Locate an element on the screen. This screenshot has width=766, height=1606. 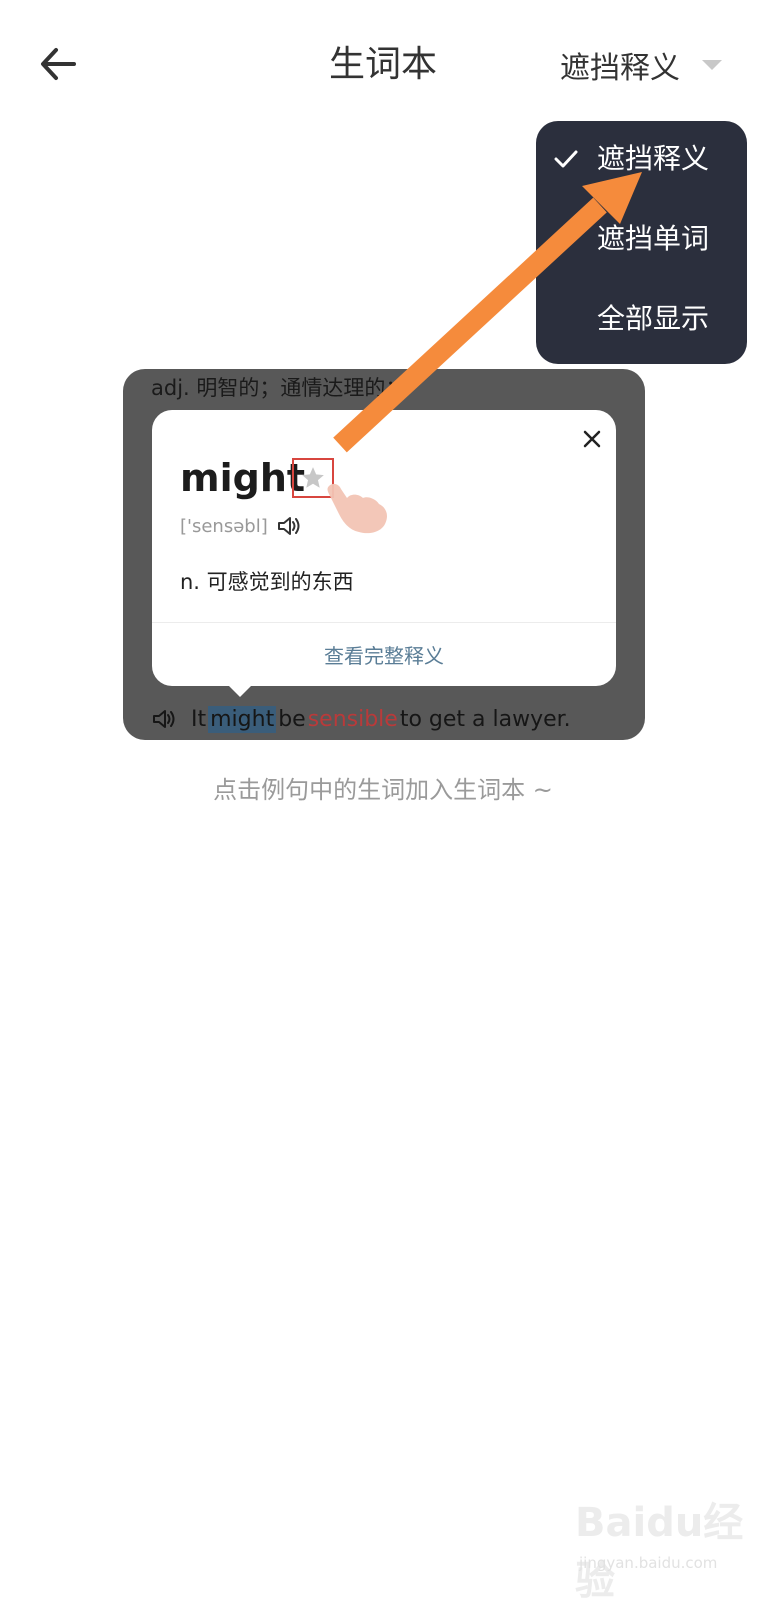
popup-divider is located at coordinates (384, 622).